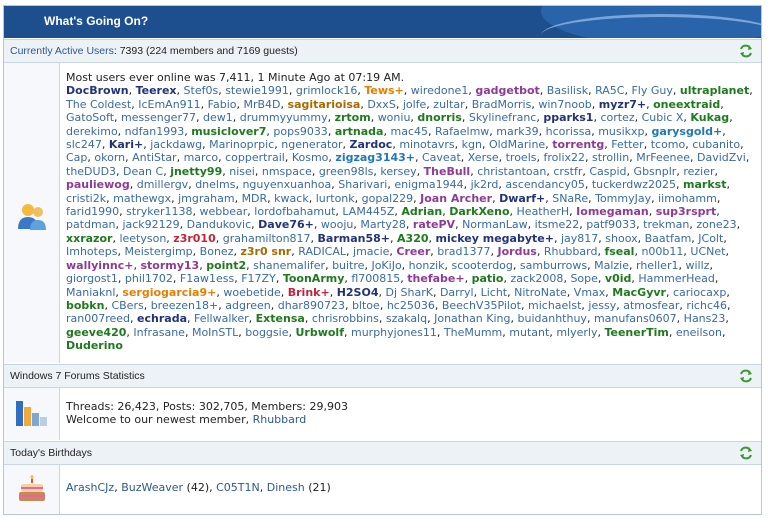 Image resolution: width=781 pixels, height=518 pixels. What do you see at coordinates (578, 144) in the screenshot?
I see `online-user-link: torrentg` at bounding box center [578, 144].